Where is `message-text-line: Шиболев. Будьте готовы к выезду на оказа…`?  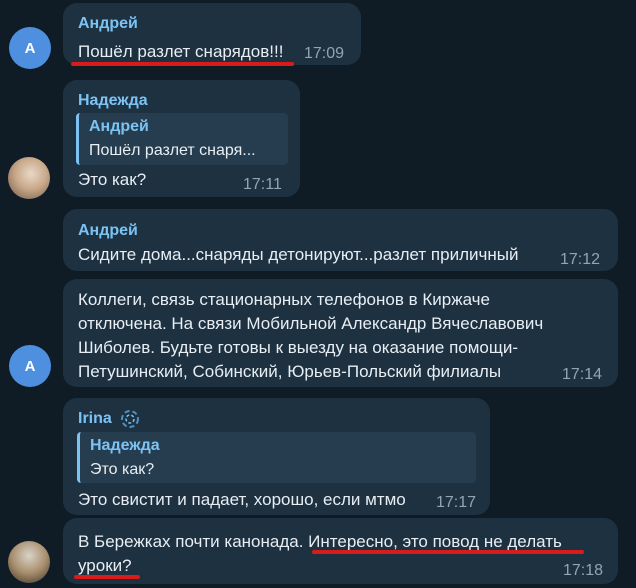 message-text-line: Шиболев. Будьте готовы к выезду на оказа… is located at coordinates (298, 347).